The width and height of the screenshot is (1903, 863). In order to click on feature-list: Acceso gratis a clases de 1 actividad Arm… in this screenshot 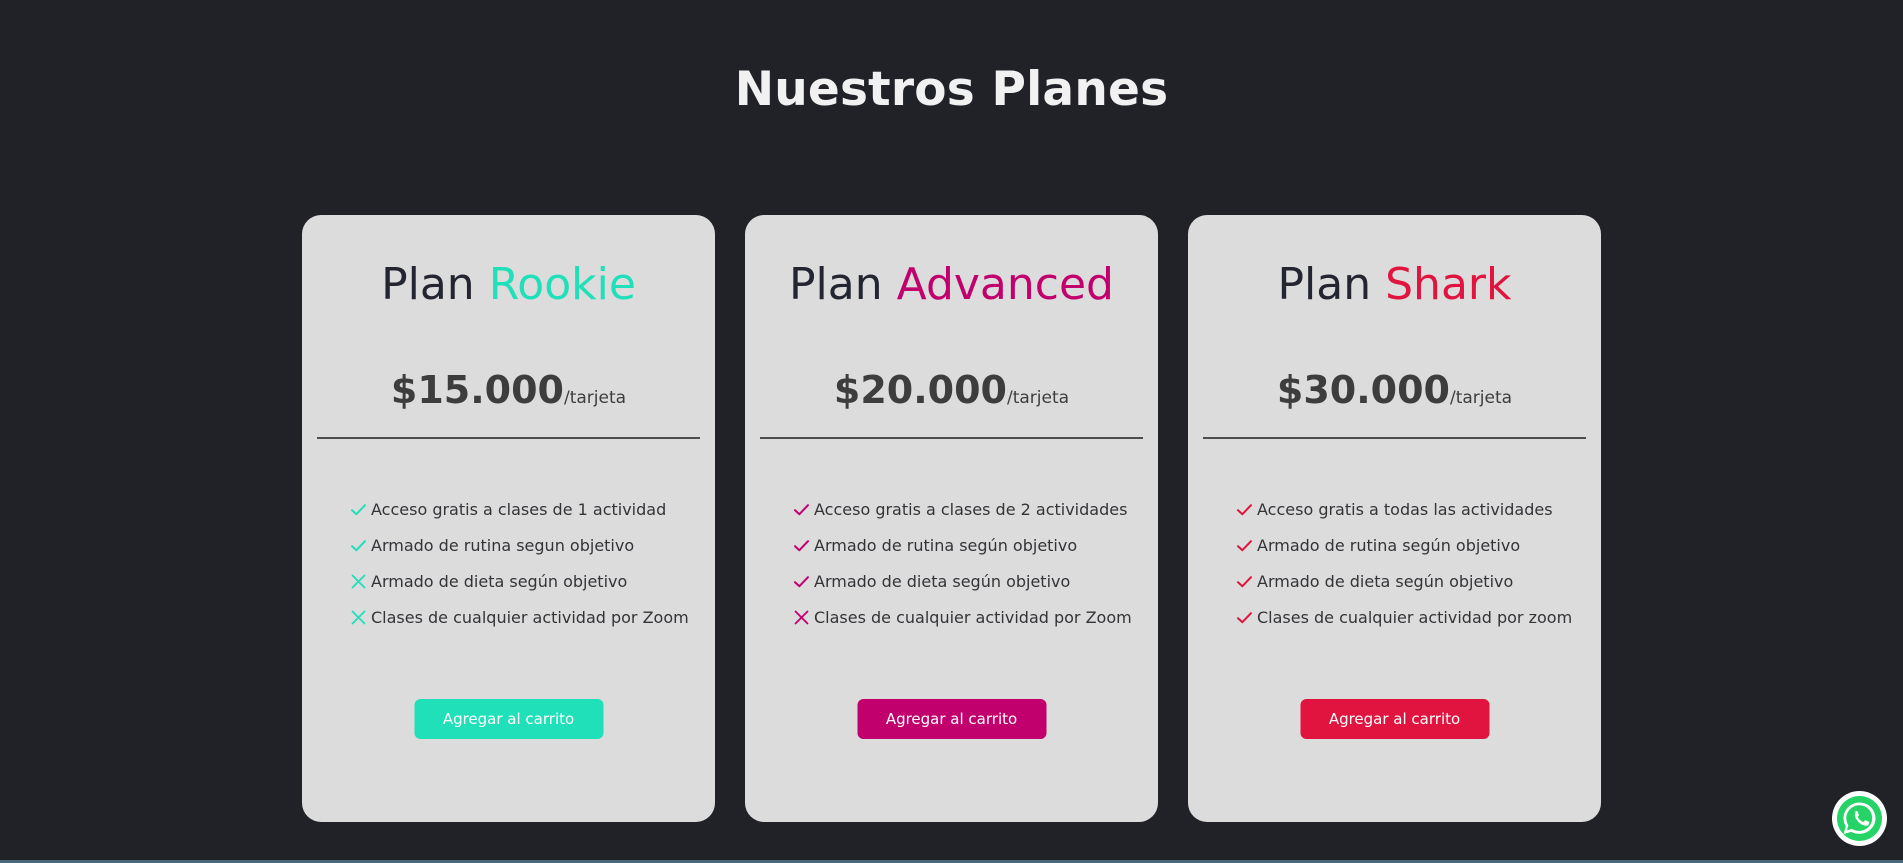, I will do `click(519, 563)`.